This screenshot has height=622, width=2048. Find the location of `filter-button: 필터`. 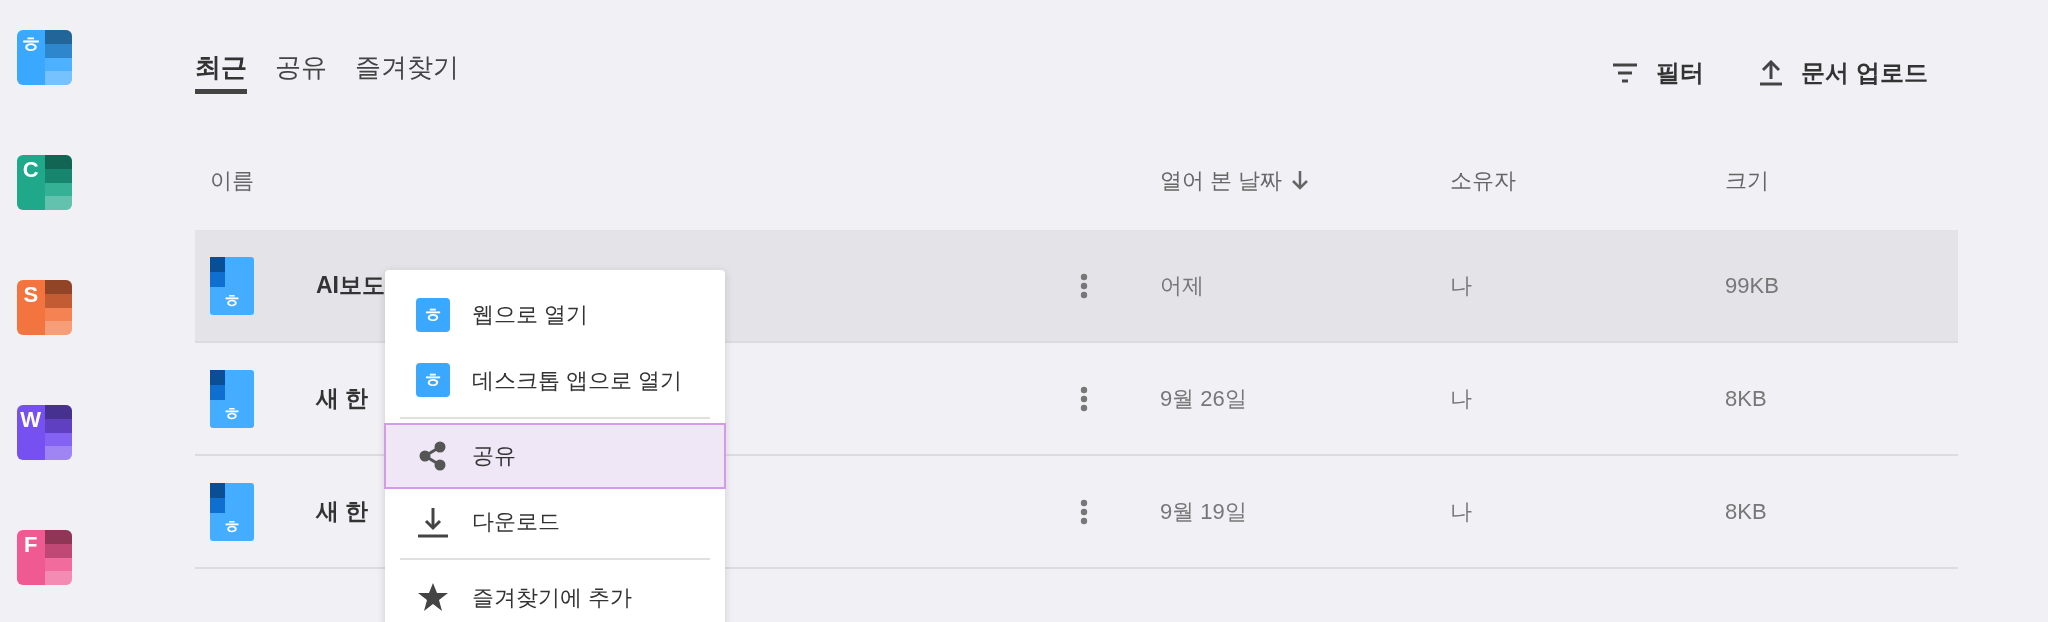

filter-button: 필터 is located at coordinates (1658, 72).